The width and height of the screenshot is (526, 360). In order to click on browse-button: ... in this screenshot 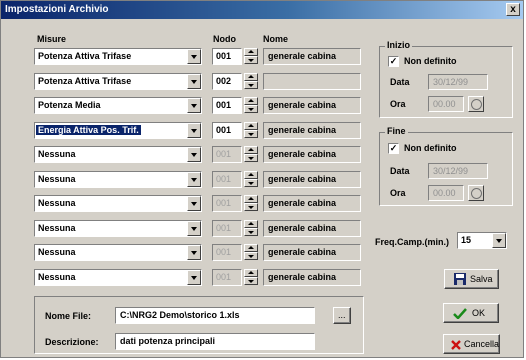, I will do `click(342, 315)`.